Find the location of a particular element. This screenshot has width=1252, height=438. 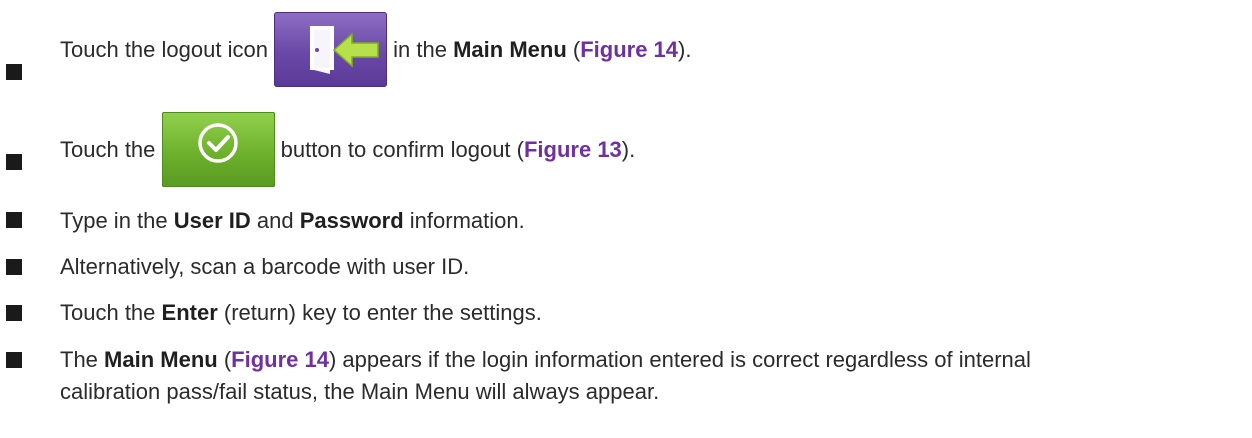

step-text-part: Type in the is located at coordinates (117, 220).